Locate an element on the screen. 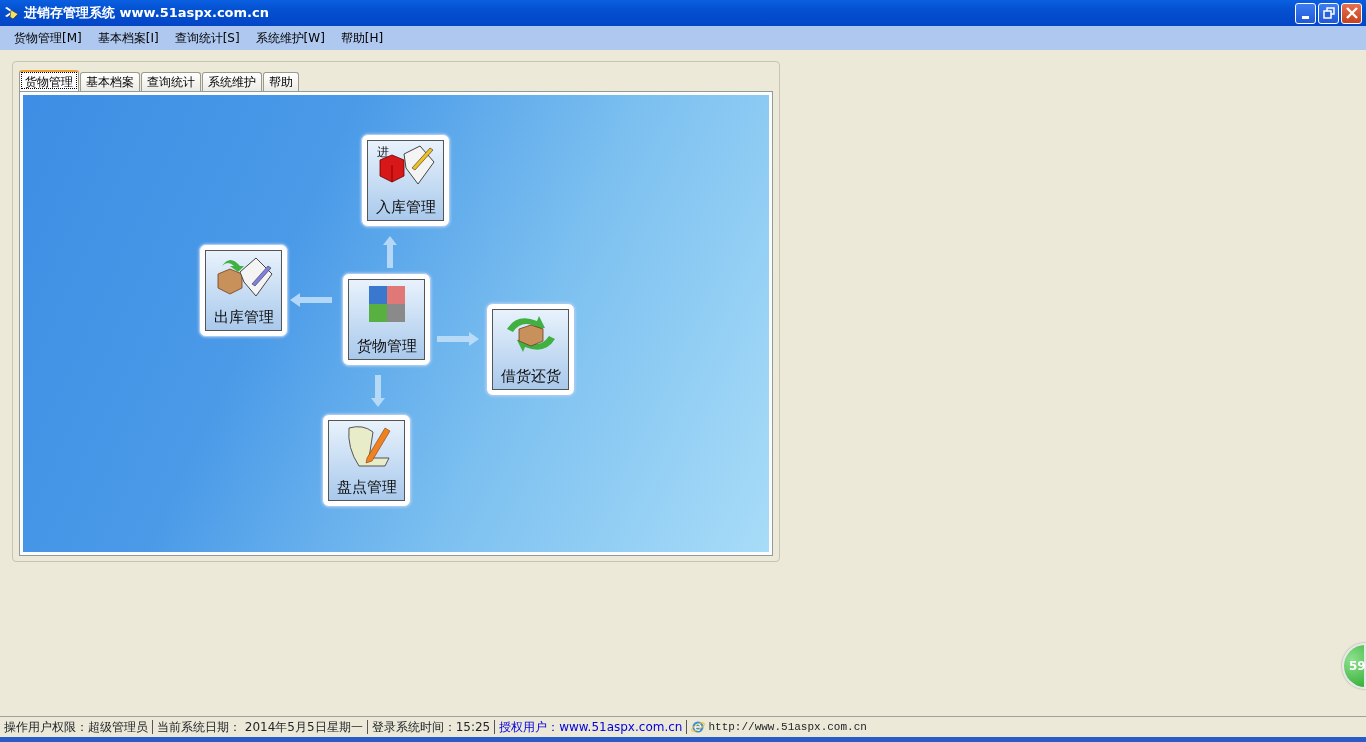 The width and height of the screenshot is (1366, 742). tab: 货物管理 is located at coordinates (49, 80).